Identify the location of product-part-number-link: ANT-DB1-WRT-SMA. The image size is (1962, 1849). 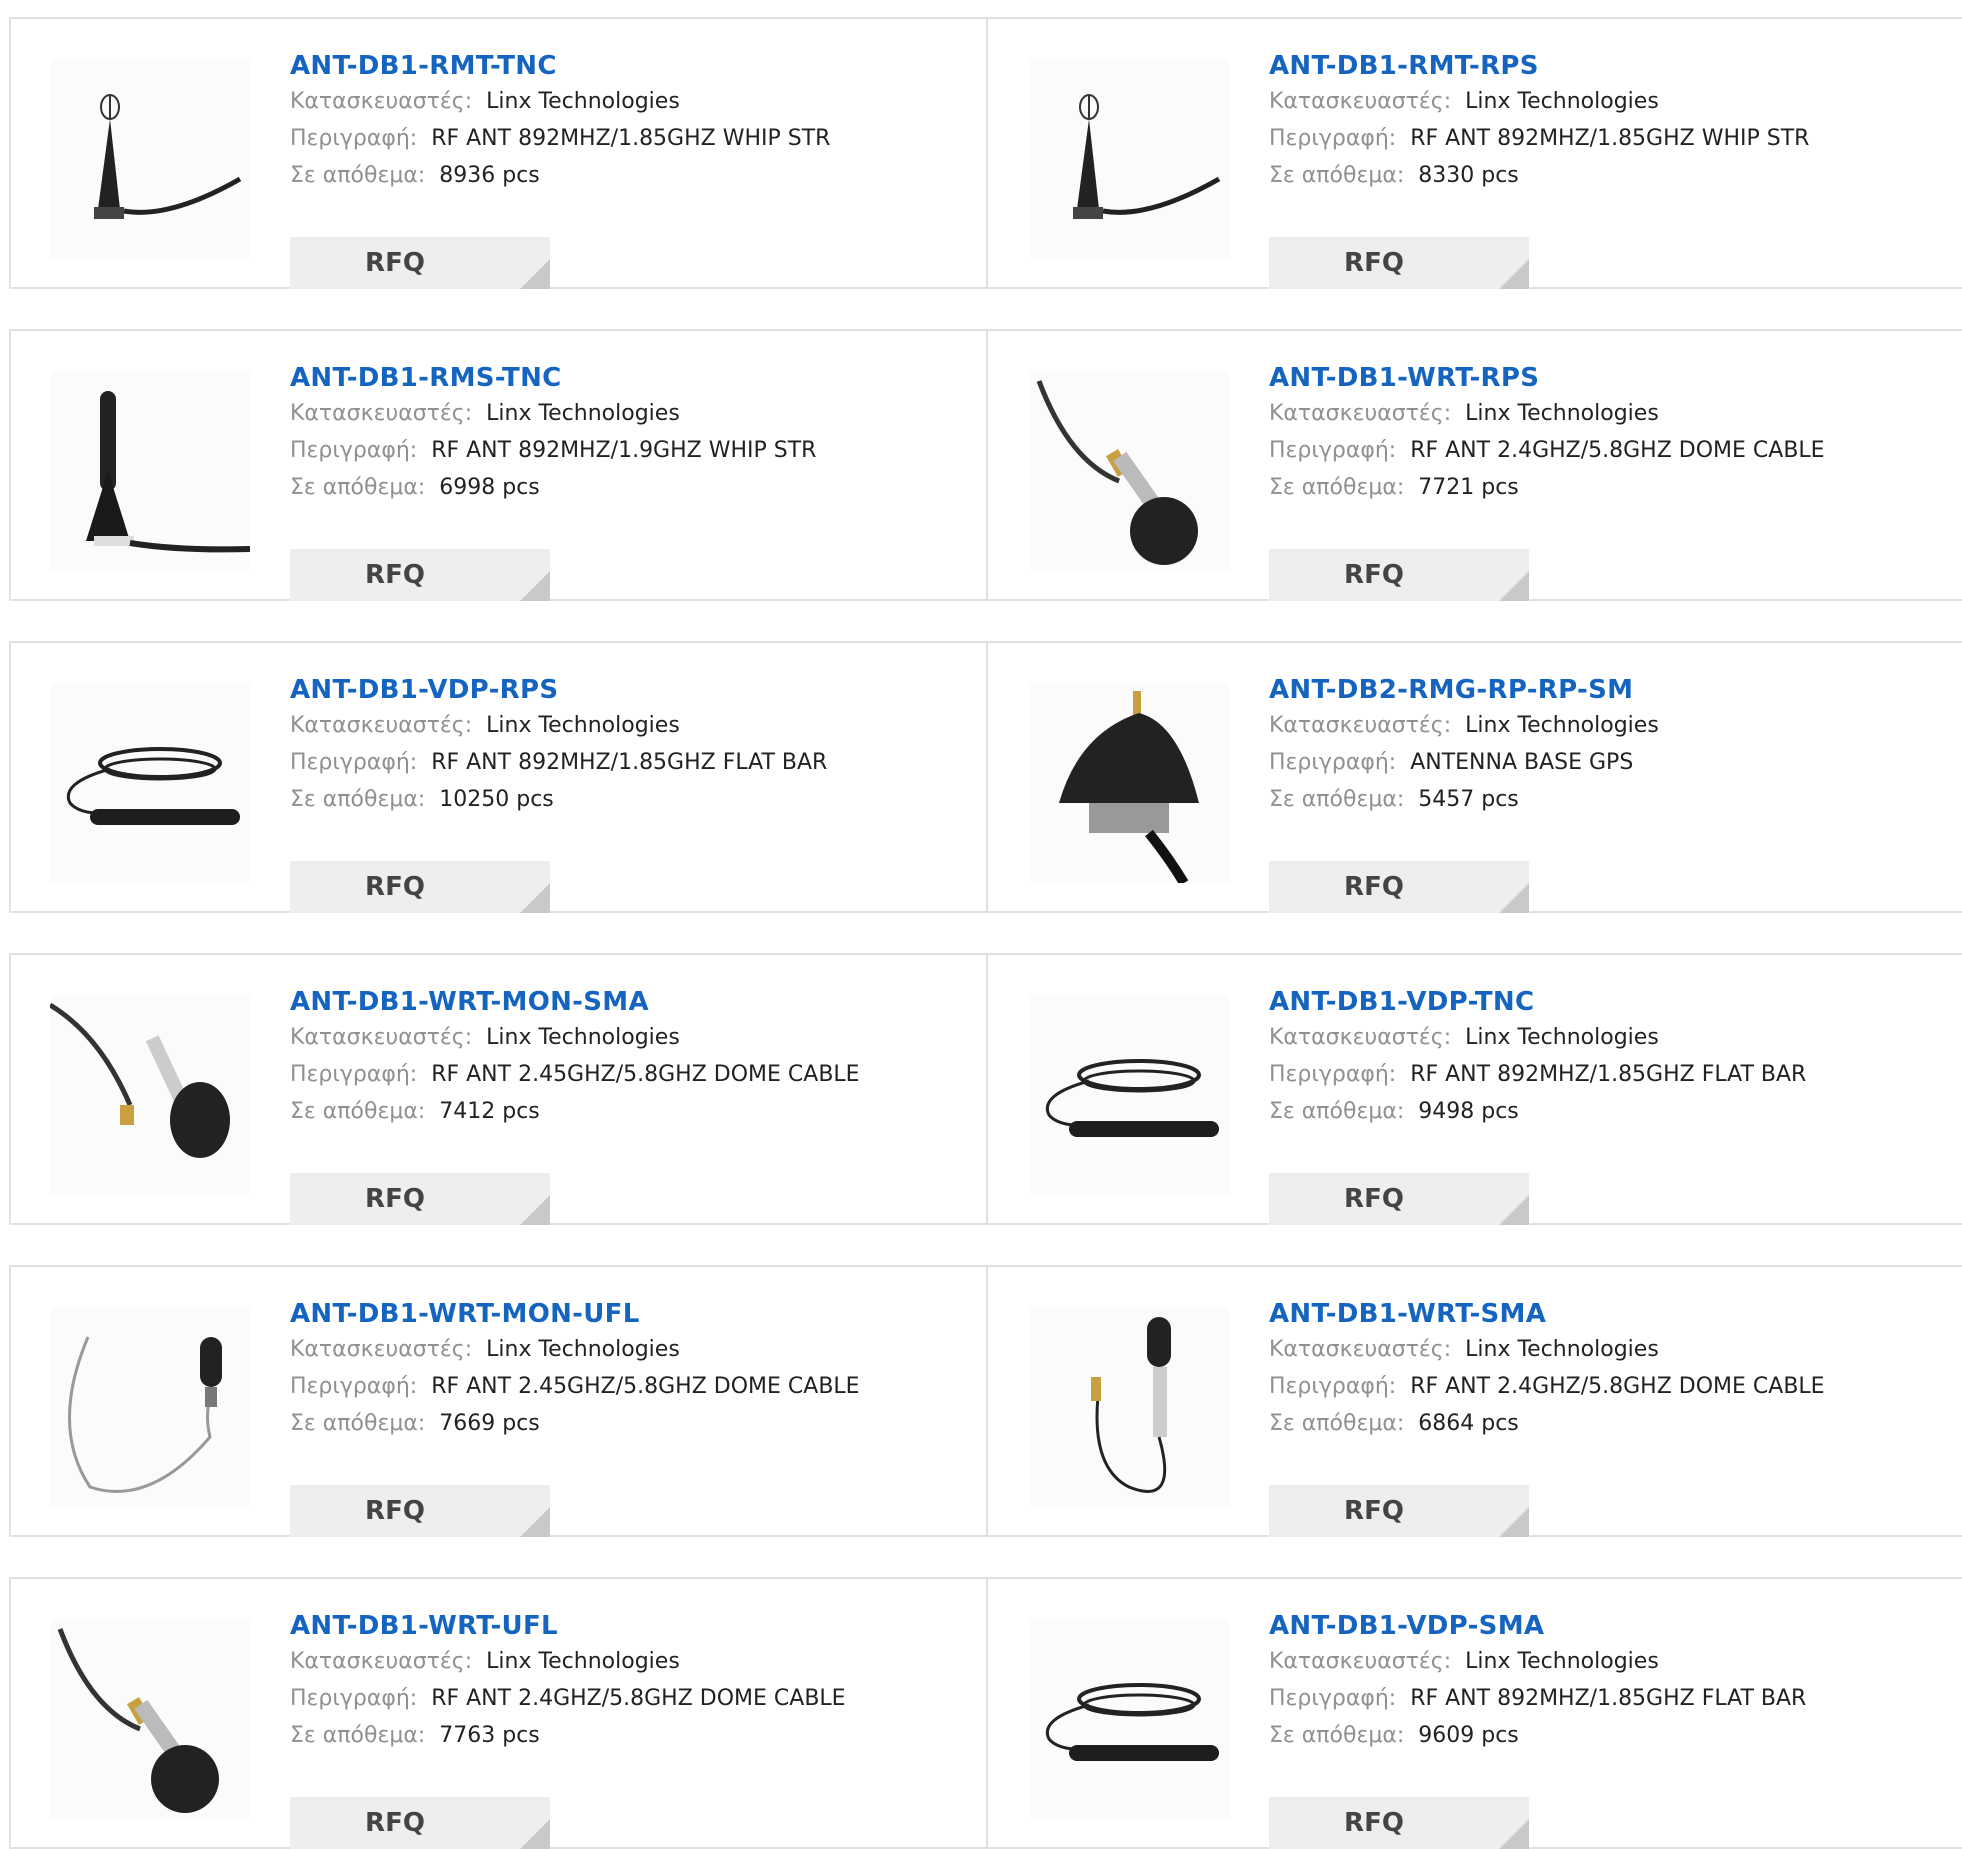
(1547, 1314).